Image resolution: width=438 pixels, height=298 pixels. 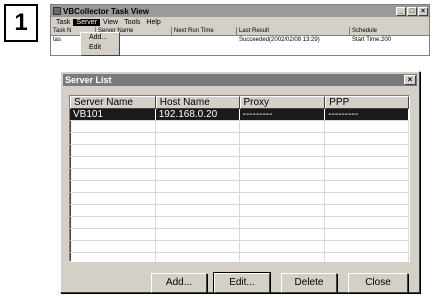 What do you see at coordinates (372, 40) in the screenshot?
I see `task-schedule: Start Time:200` at bounding box center [372, 40].